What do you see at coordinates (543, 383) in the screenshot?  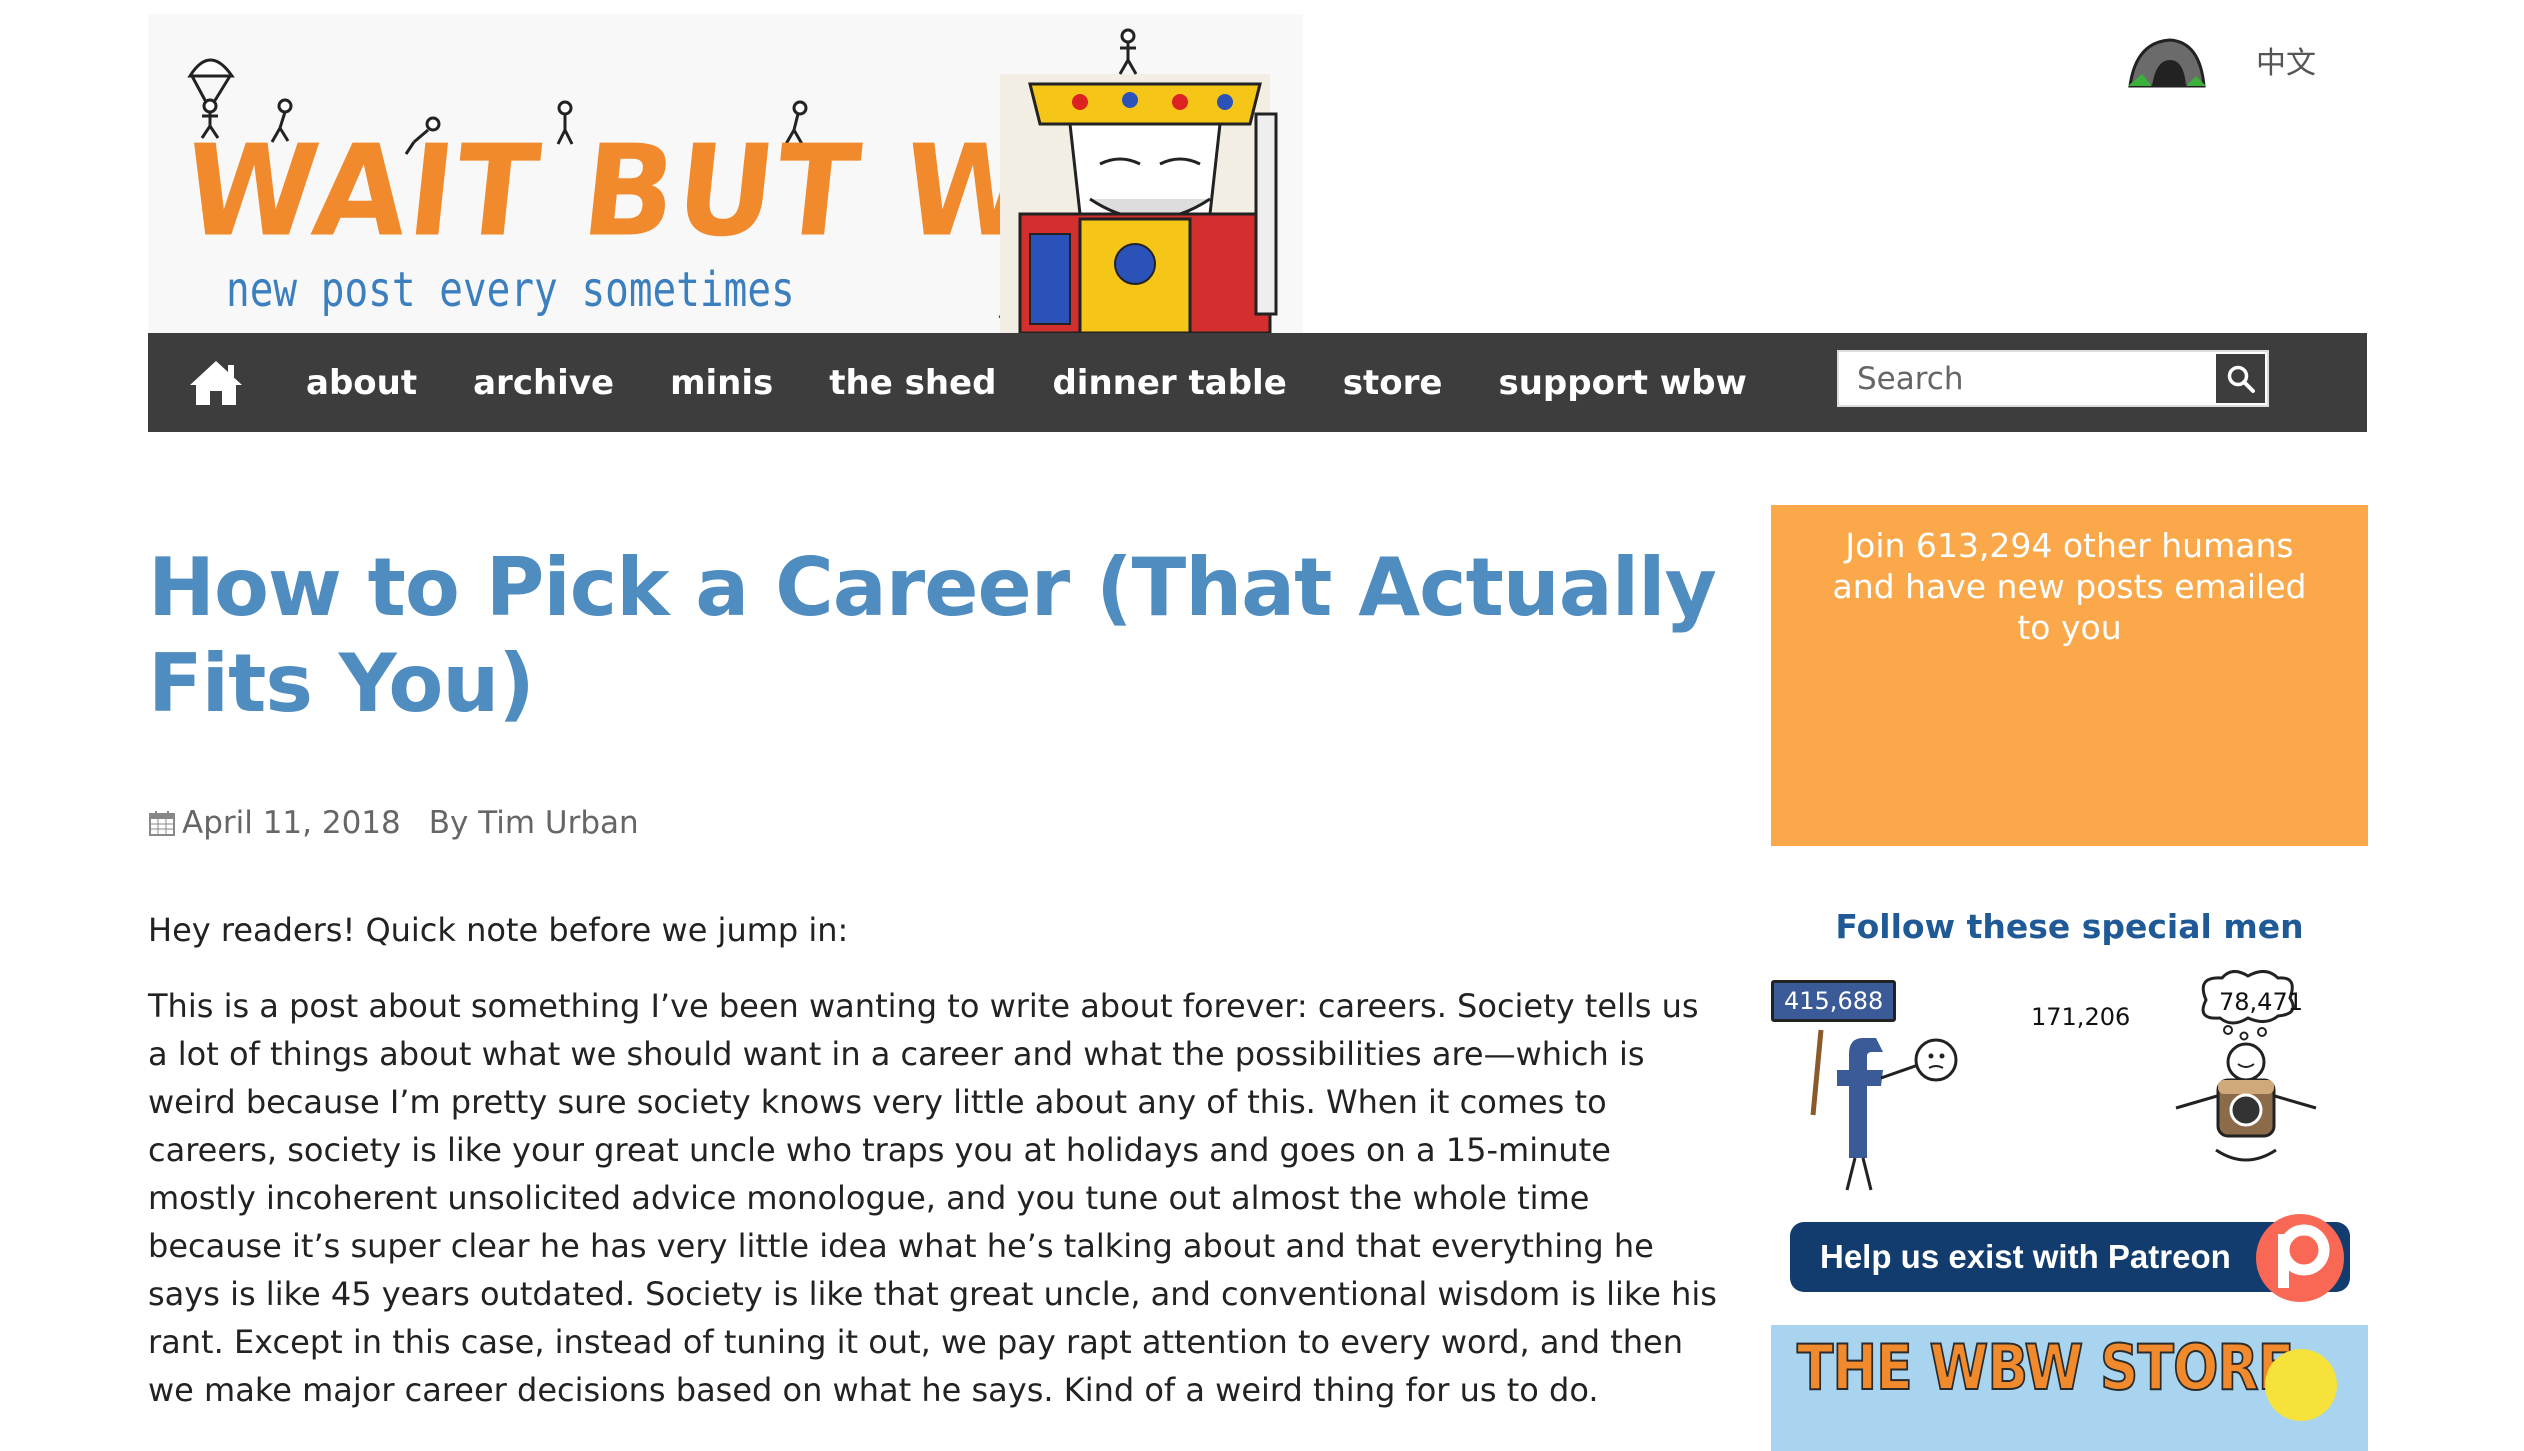 I see `nav-item-archive: archive` at bounding box center [543, 383].